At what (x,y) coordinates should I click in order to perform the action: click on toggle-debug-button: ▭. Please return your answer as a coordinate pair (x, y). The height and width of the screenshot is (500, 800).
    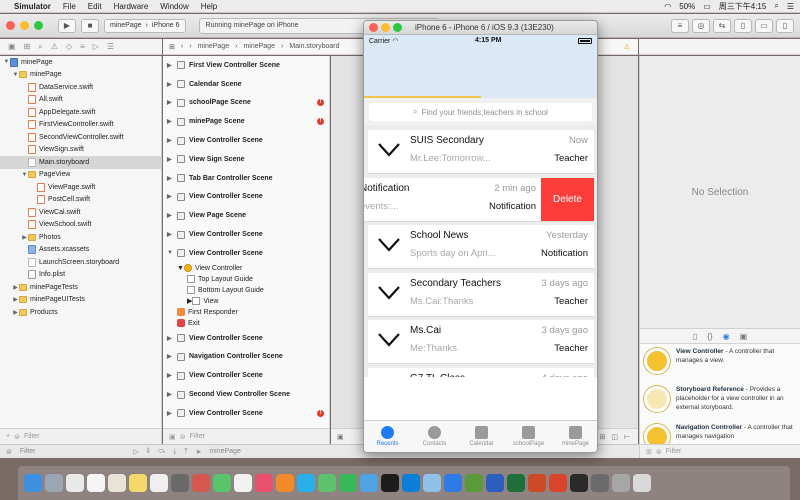
    Looking at the image, I should click on (764, 25).